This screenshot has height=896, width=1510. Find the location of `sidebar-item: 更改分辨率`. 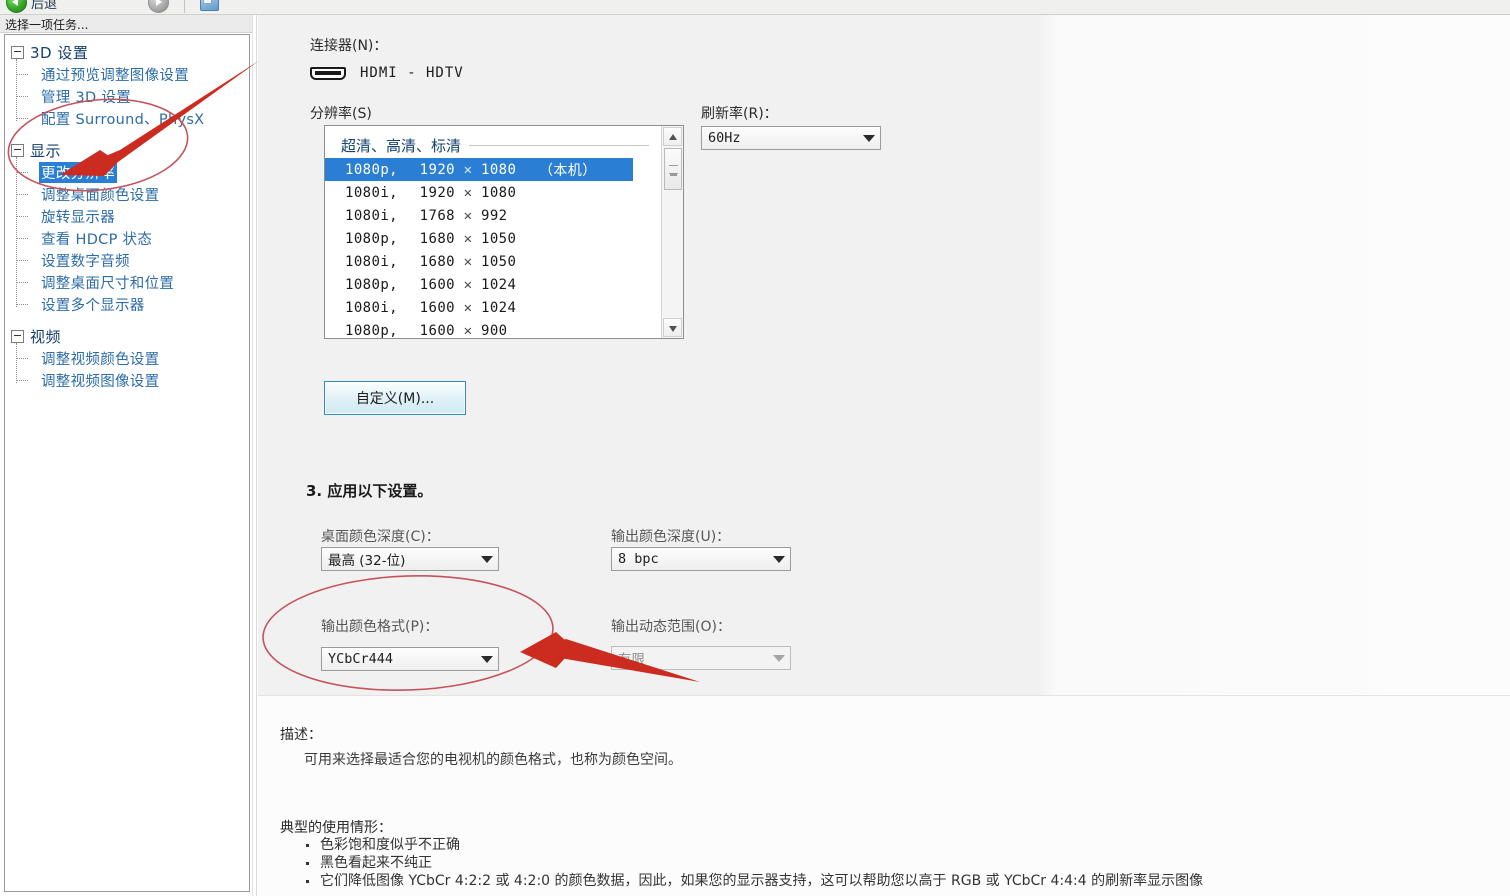

sidebar-item: 更改分辨率 is located at coordinates (133, 172).